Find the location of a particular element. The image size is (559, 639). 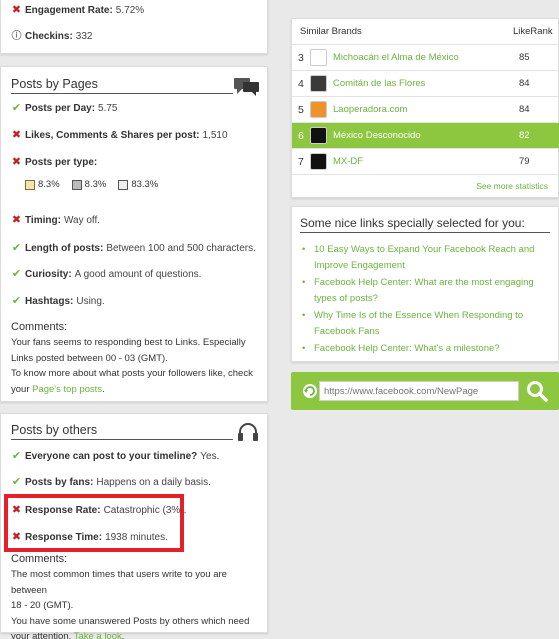

brands-header-label: Similar Brands is located at coordinates (331, 31).